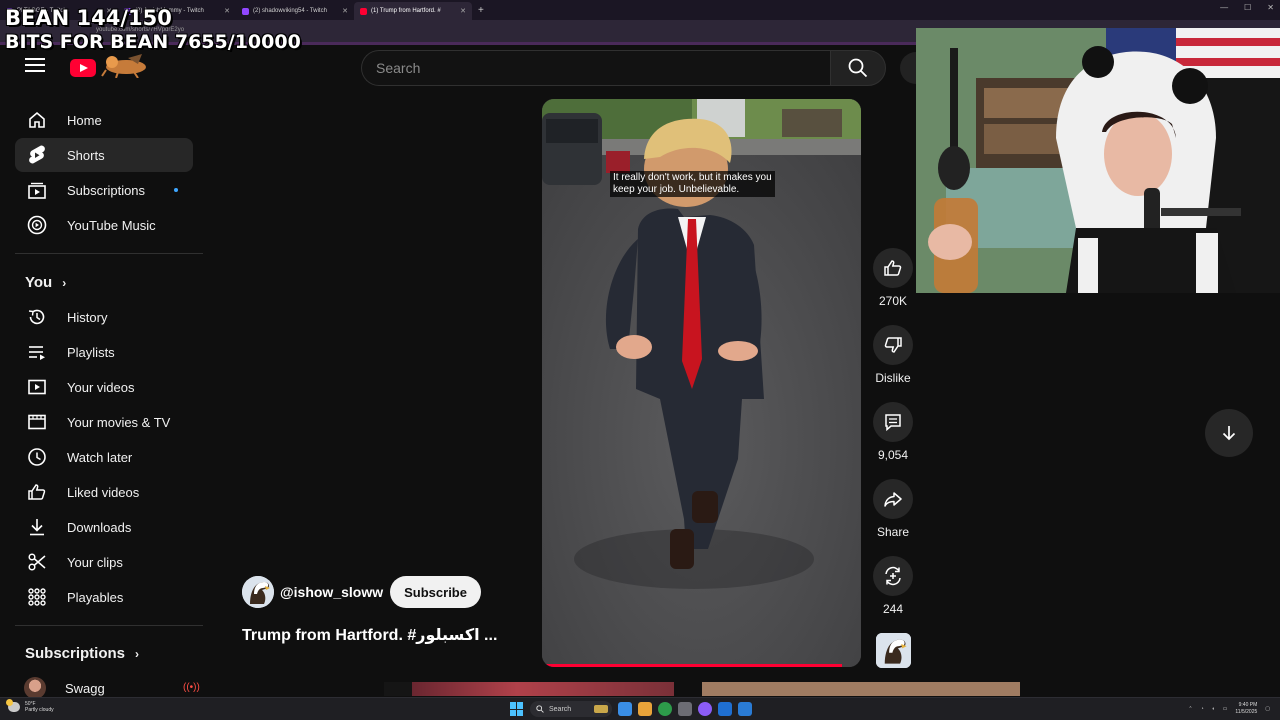  Describe the element at coordinates (571, 709) in the screenshot. I see `taskbar-search: Search` at that location.